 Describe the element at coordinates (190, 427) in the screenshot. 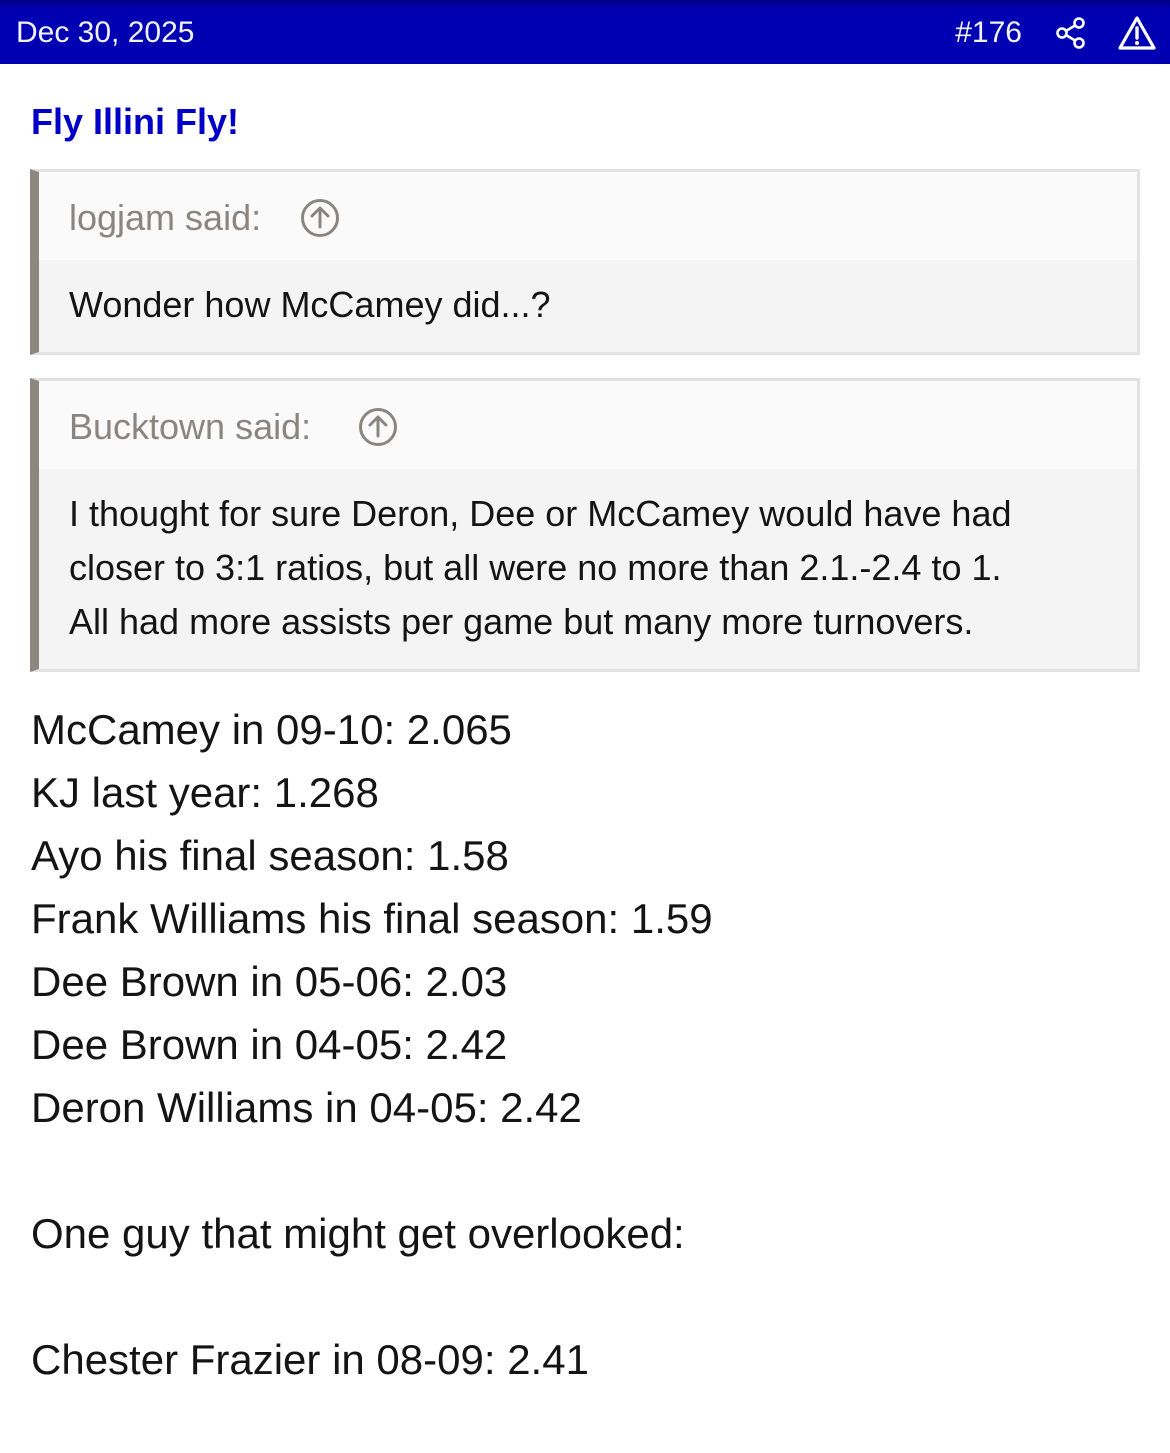

I see `quote-author-link: Bucktown said:` at that location.